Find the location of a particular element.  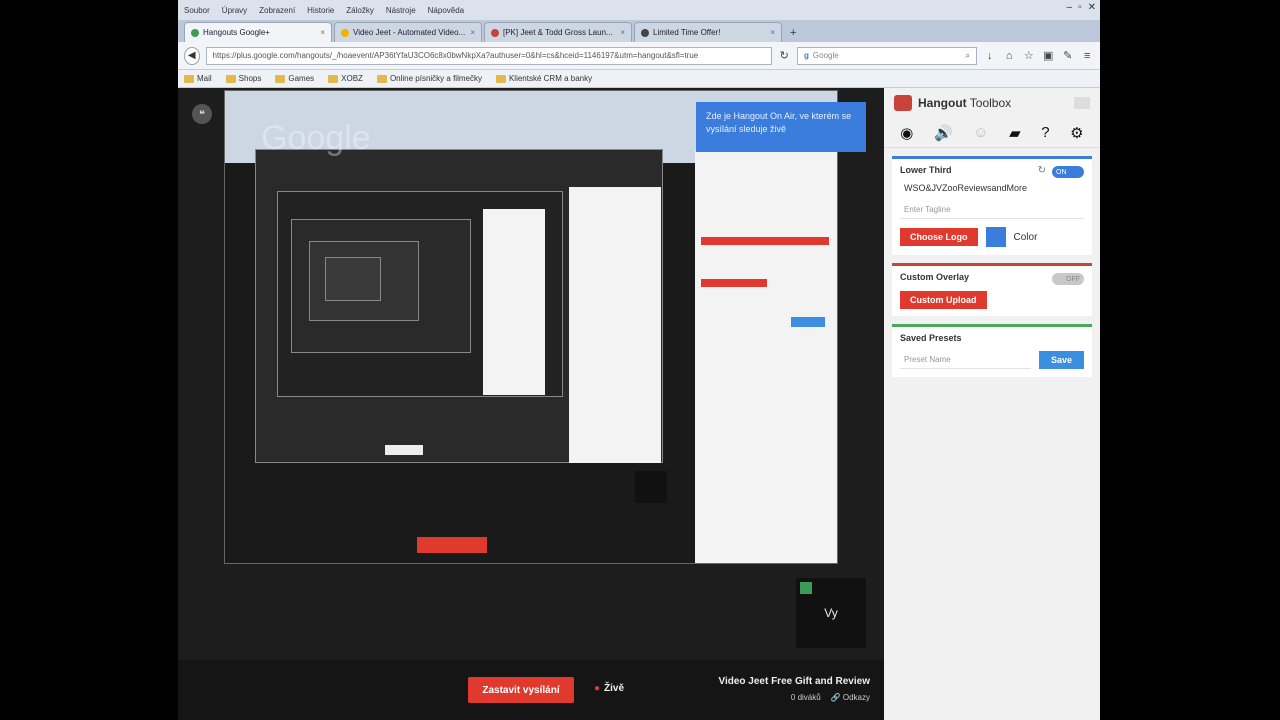

custom-overlay-card: Custom Overlay OFF Custom Upload is located at coordinates (992, 289).